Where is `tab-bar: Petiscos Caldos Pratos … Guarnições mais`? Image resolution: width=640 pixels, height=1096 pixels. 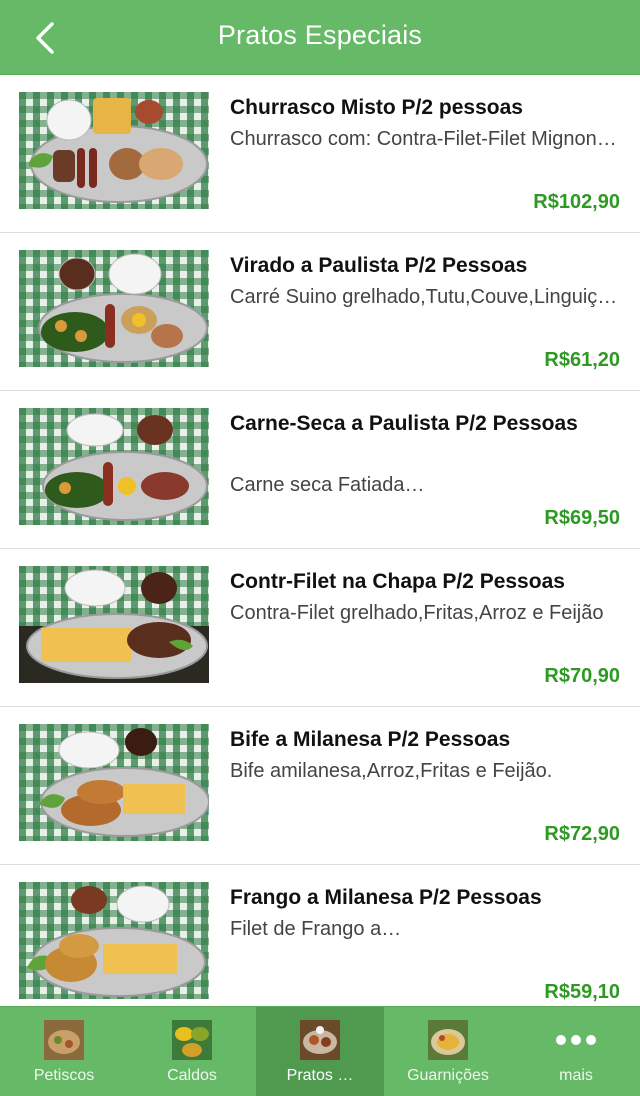 tab-bar: Petiscos Caldos Pratos … Guarnições mais is located at coordinates (320, 1051).